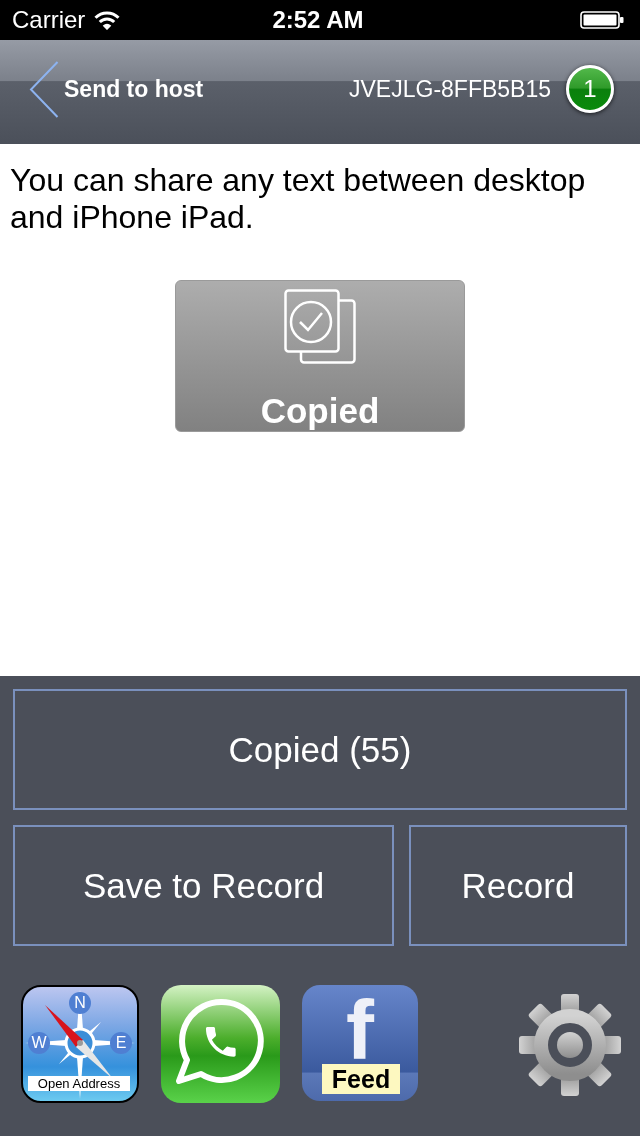 This screenshot has height=1136, width=640. What do you see at coordinates (360, 1030) in the screenshot?
I see `logo-letter: f` at bounding box center [360, 1030].